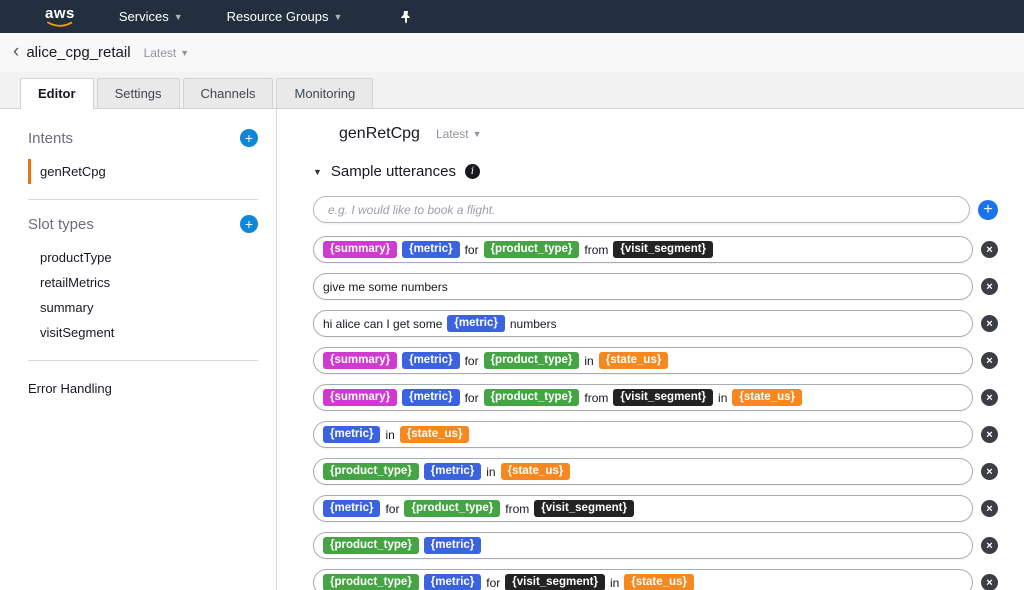 This screenshot has width=1024, height=590. Describe the element at coordinates (51, 138) in the screenshot. I see `intents-heading: Intents` at that location.